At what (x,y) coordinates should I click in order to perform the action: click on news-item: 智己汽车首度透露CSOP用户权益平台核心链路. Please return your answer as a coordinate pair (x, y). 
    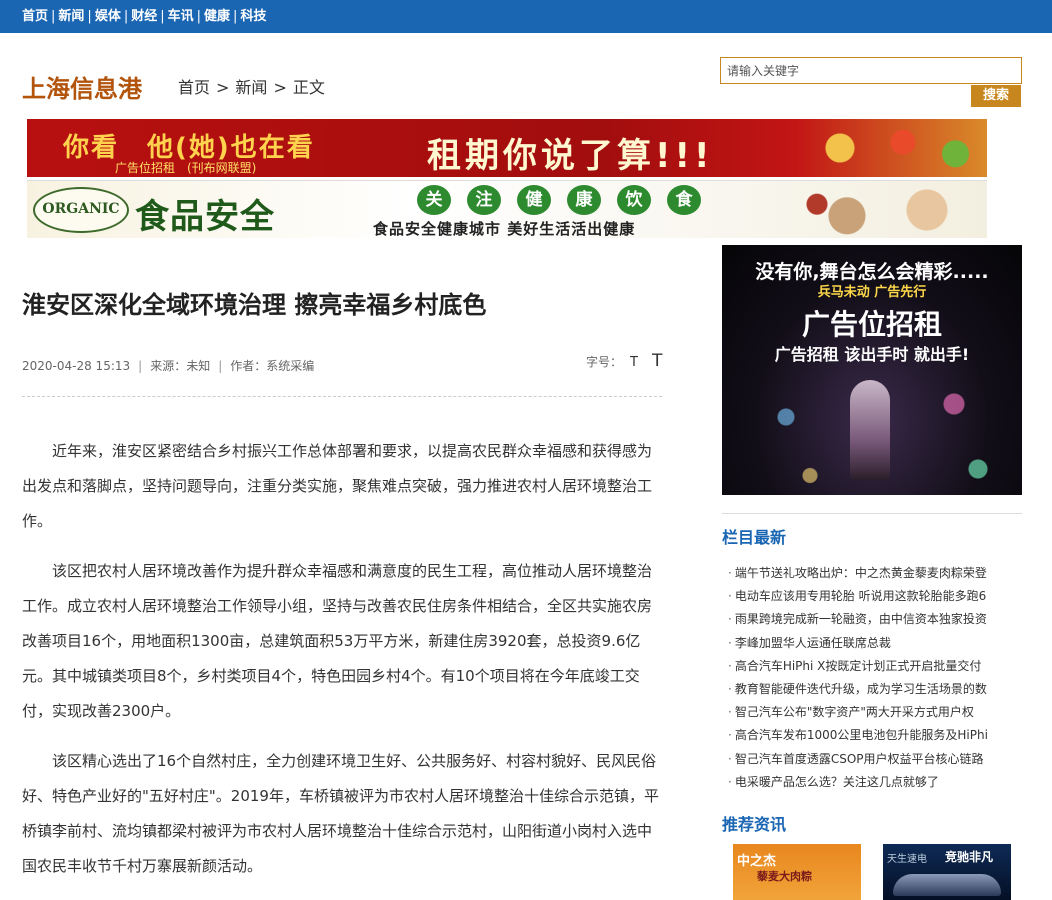
    Looking at the image, I should click on (874, 759).